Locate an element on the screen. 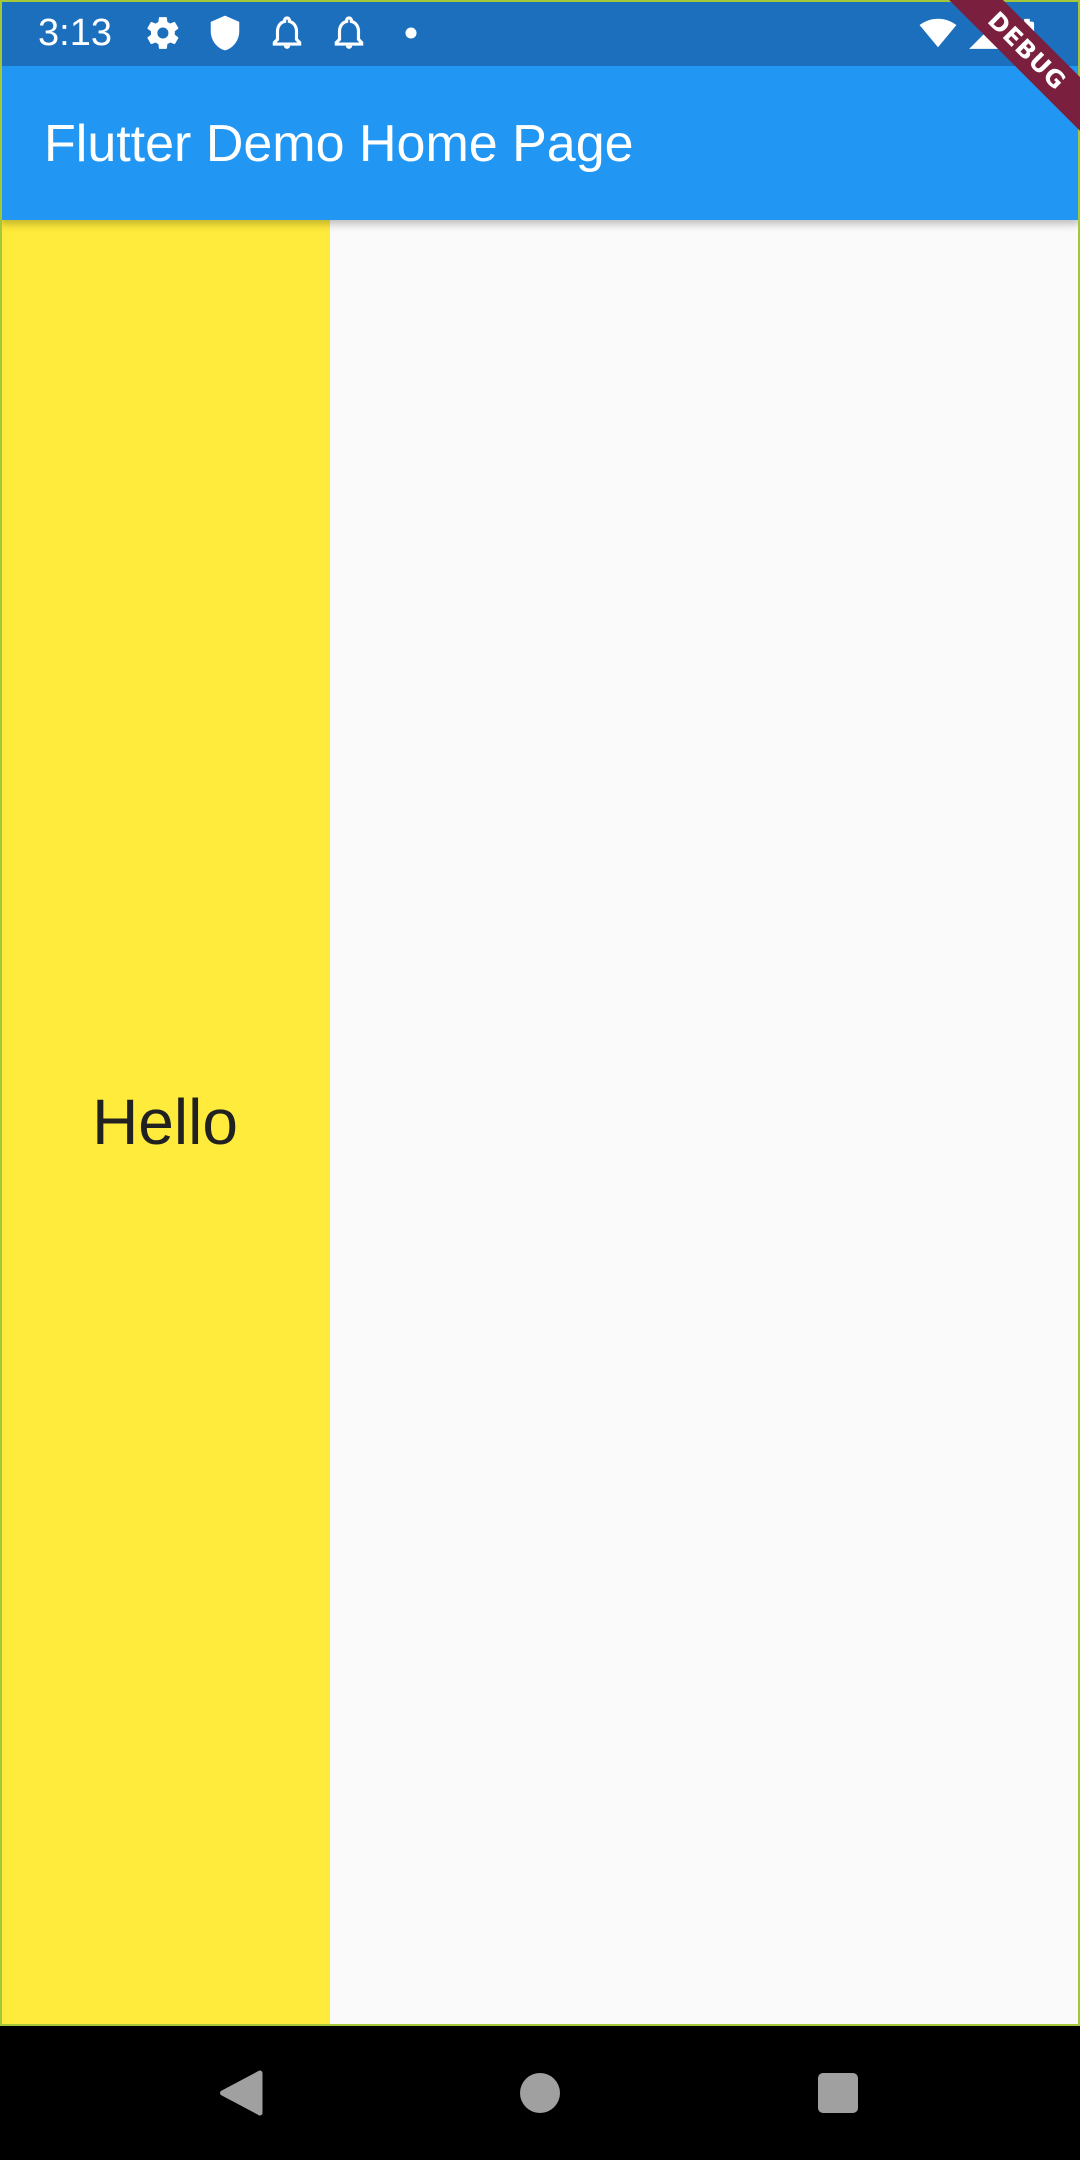  hello-text: Hello is located at coordinates (165, 1122).